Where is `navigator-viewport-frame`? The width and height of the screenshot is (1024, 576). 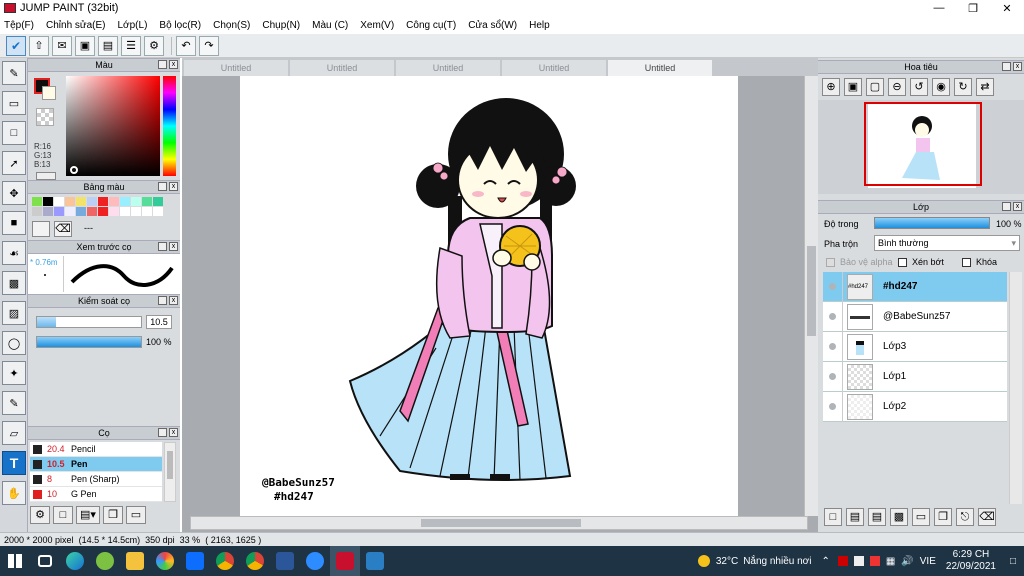
navigator-viewport-frame is located at coordinates (923, 144).